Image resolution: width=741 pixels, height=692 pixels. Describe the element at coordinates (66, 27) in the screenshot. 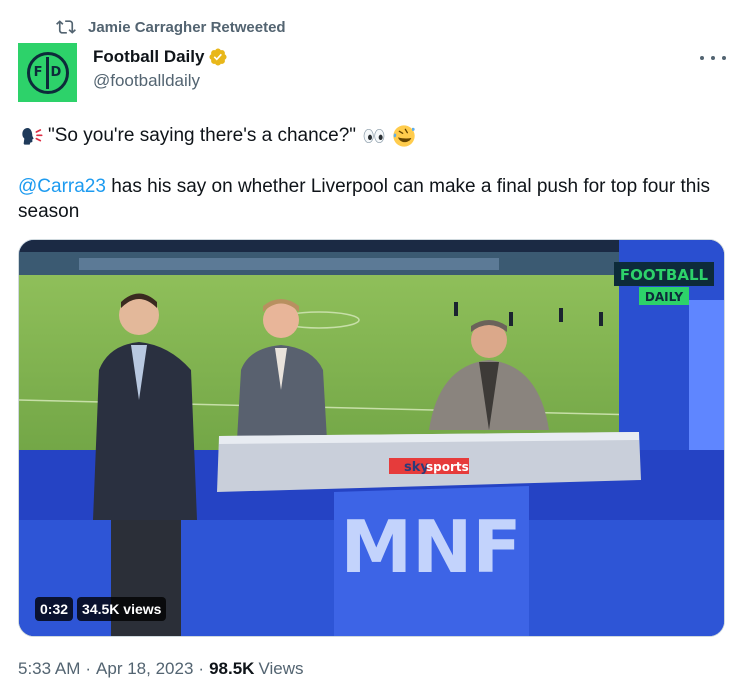

I see `retweet-icon` at that location.